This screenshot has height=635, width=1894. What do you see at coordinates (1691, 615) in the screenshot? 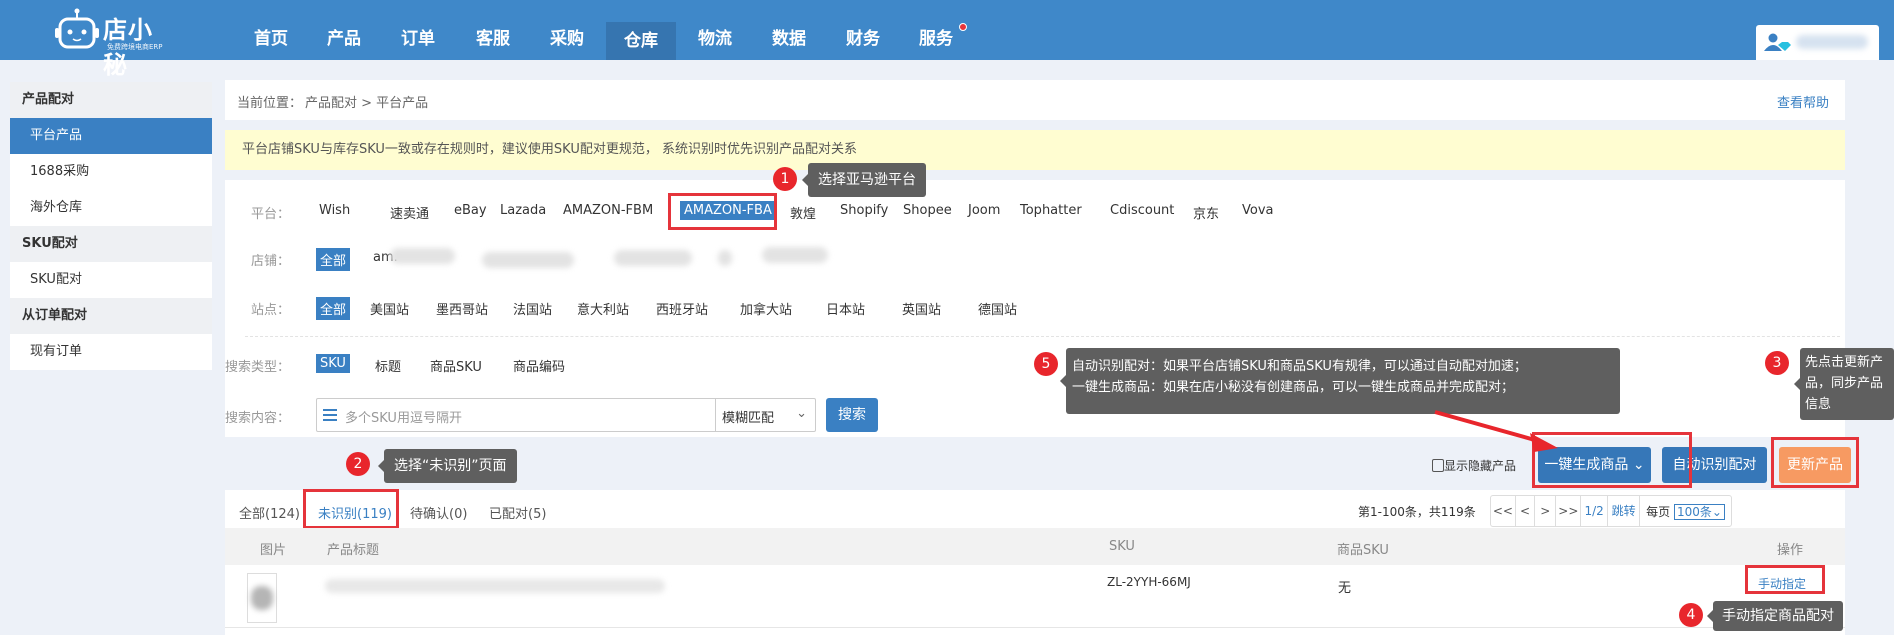
I see `annotation-badge-4: 4` at bounding box center [1691, 615].